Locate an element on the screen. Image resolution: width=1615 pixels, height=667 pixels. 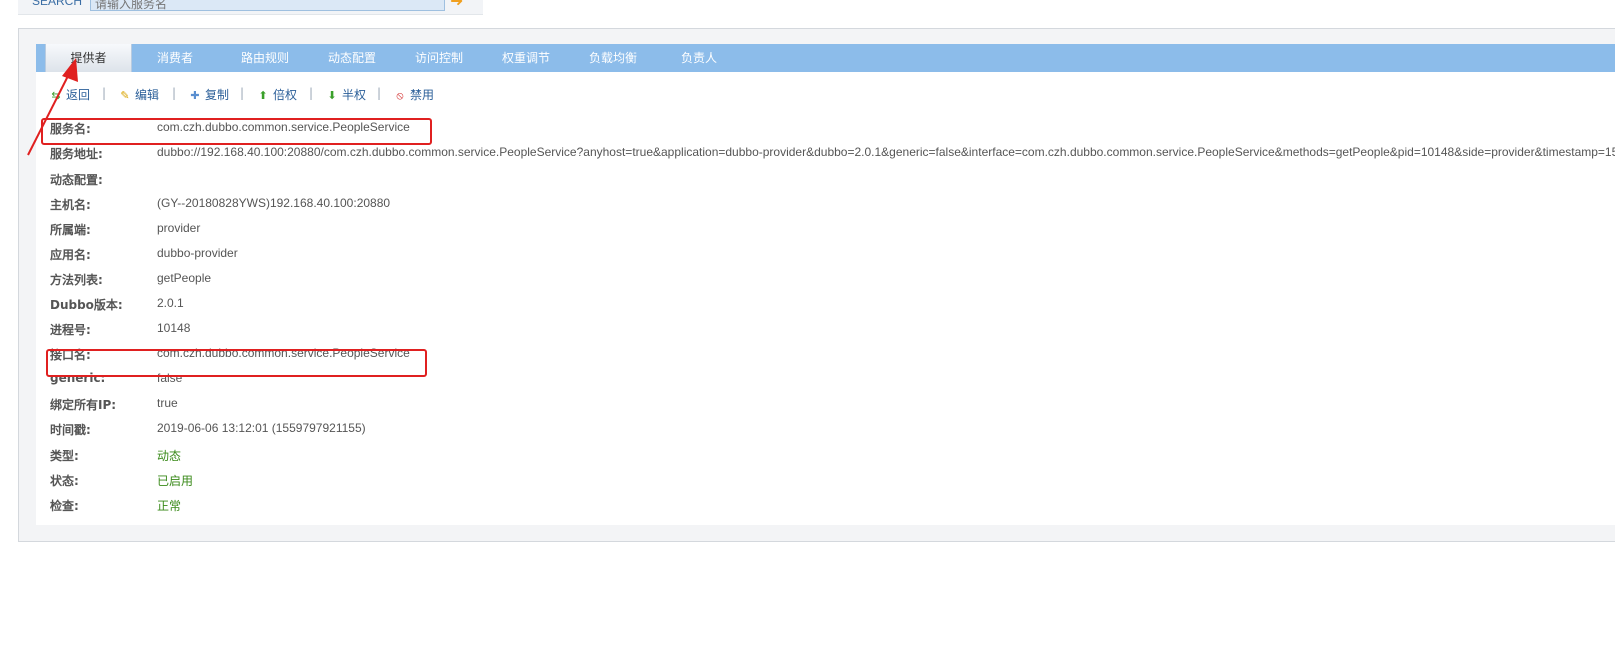
forbidden-icon: ⦸ is located at coordinates (400, 95).